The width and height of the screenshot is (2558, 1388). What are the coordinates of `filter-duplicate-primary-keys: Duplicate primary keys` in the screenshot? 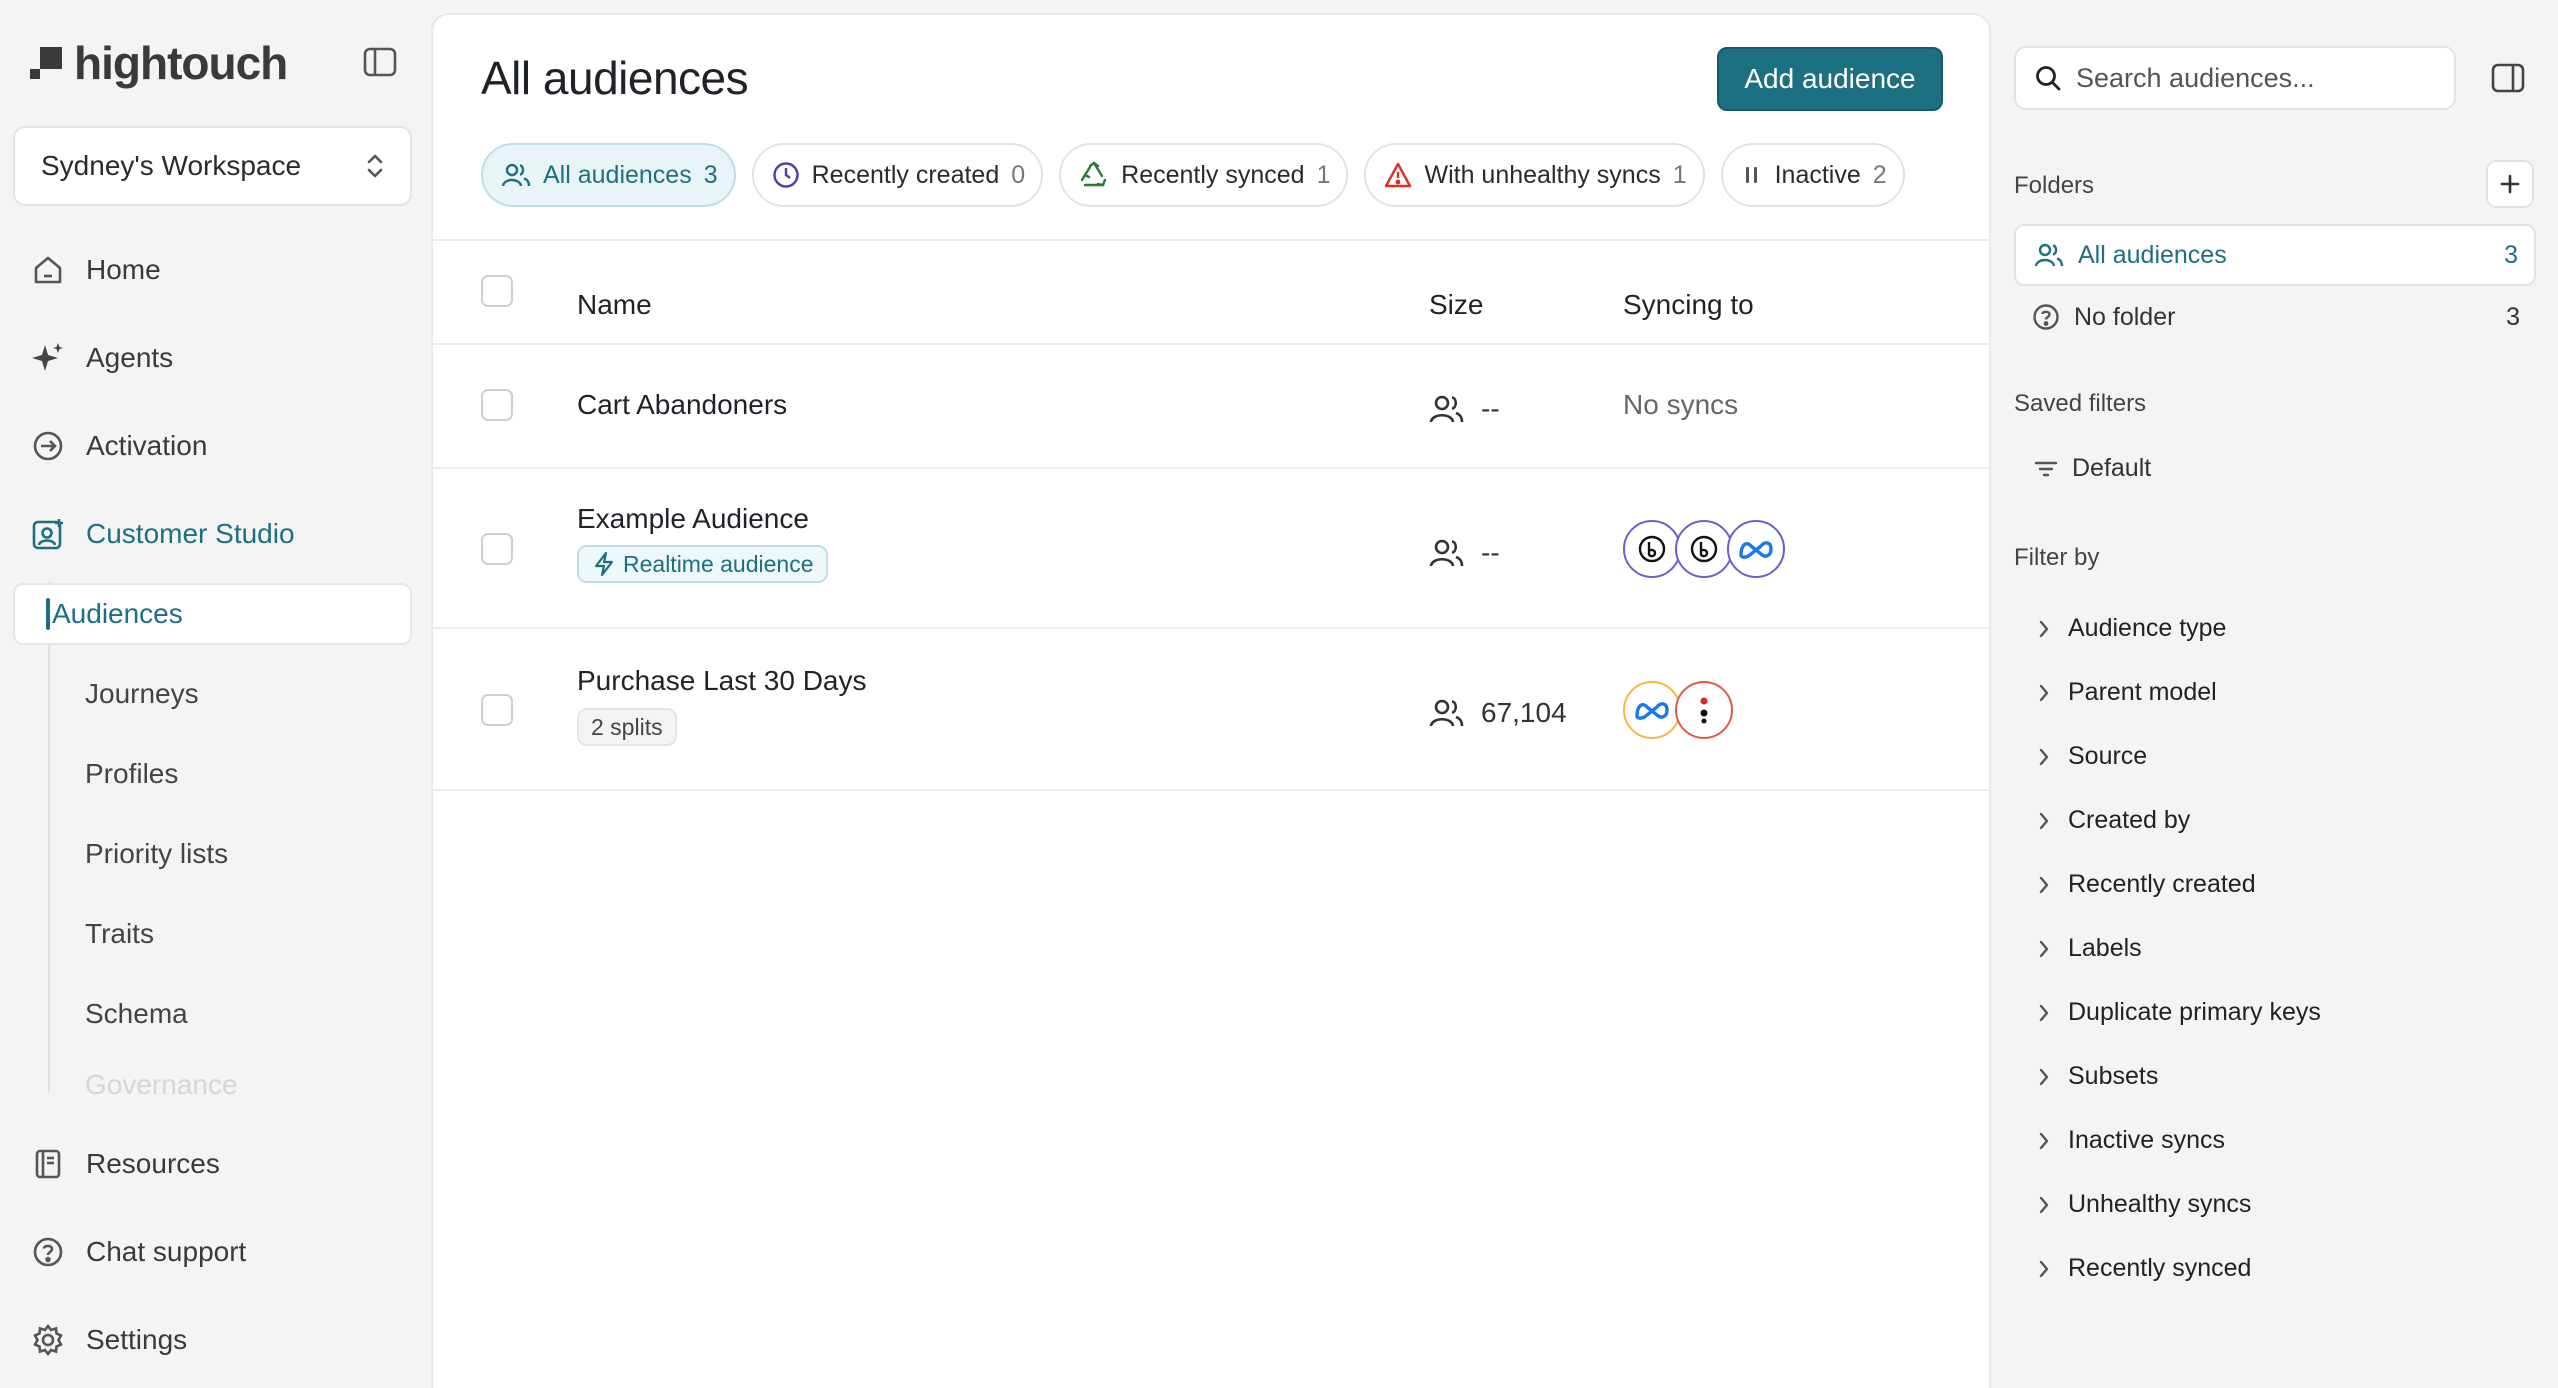 It's located at (2179, 1012).